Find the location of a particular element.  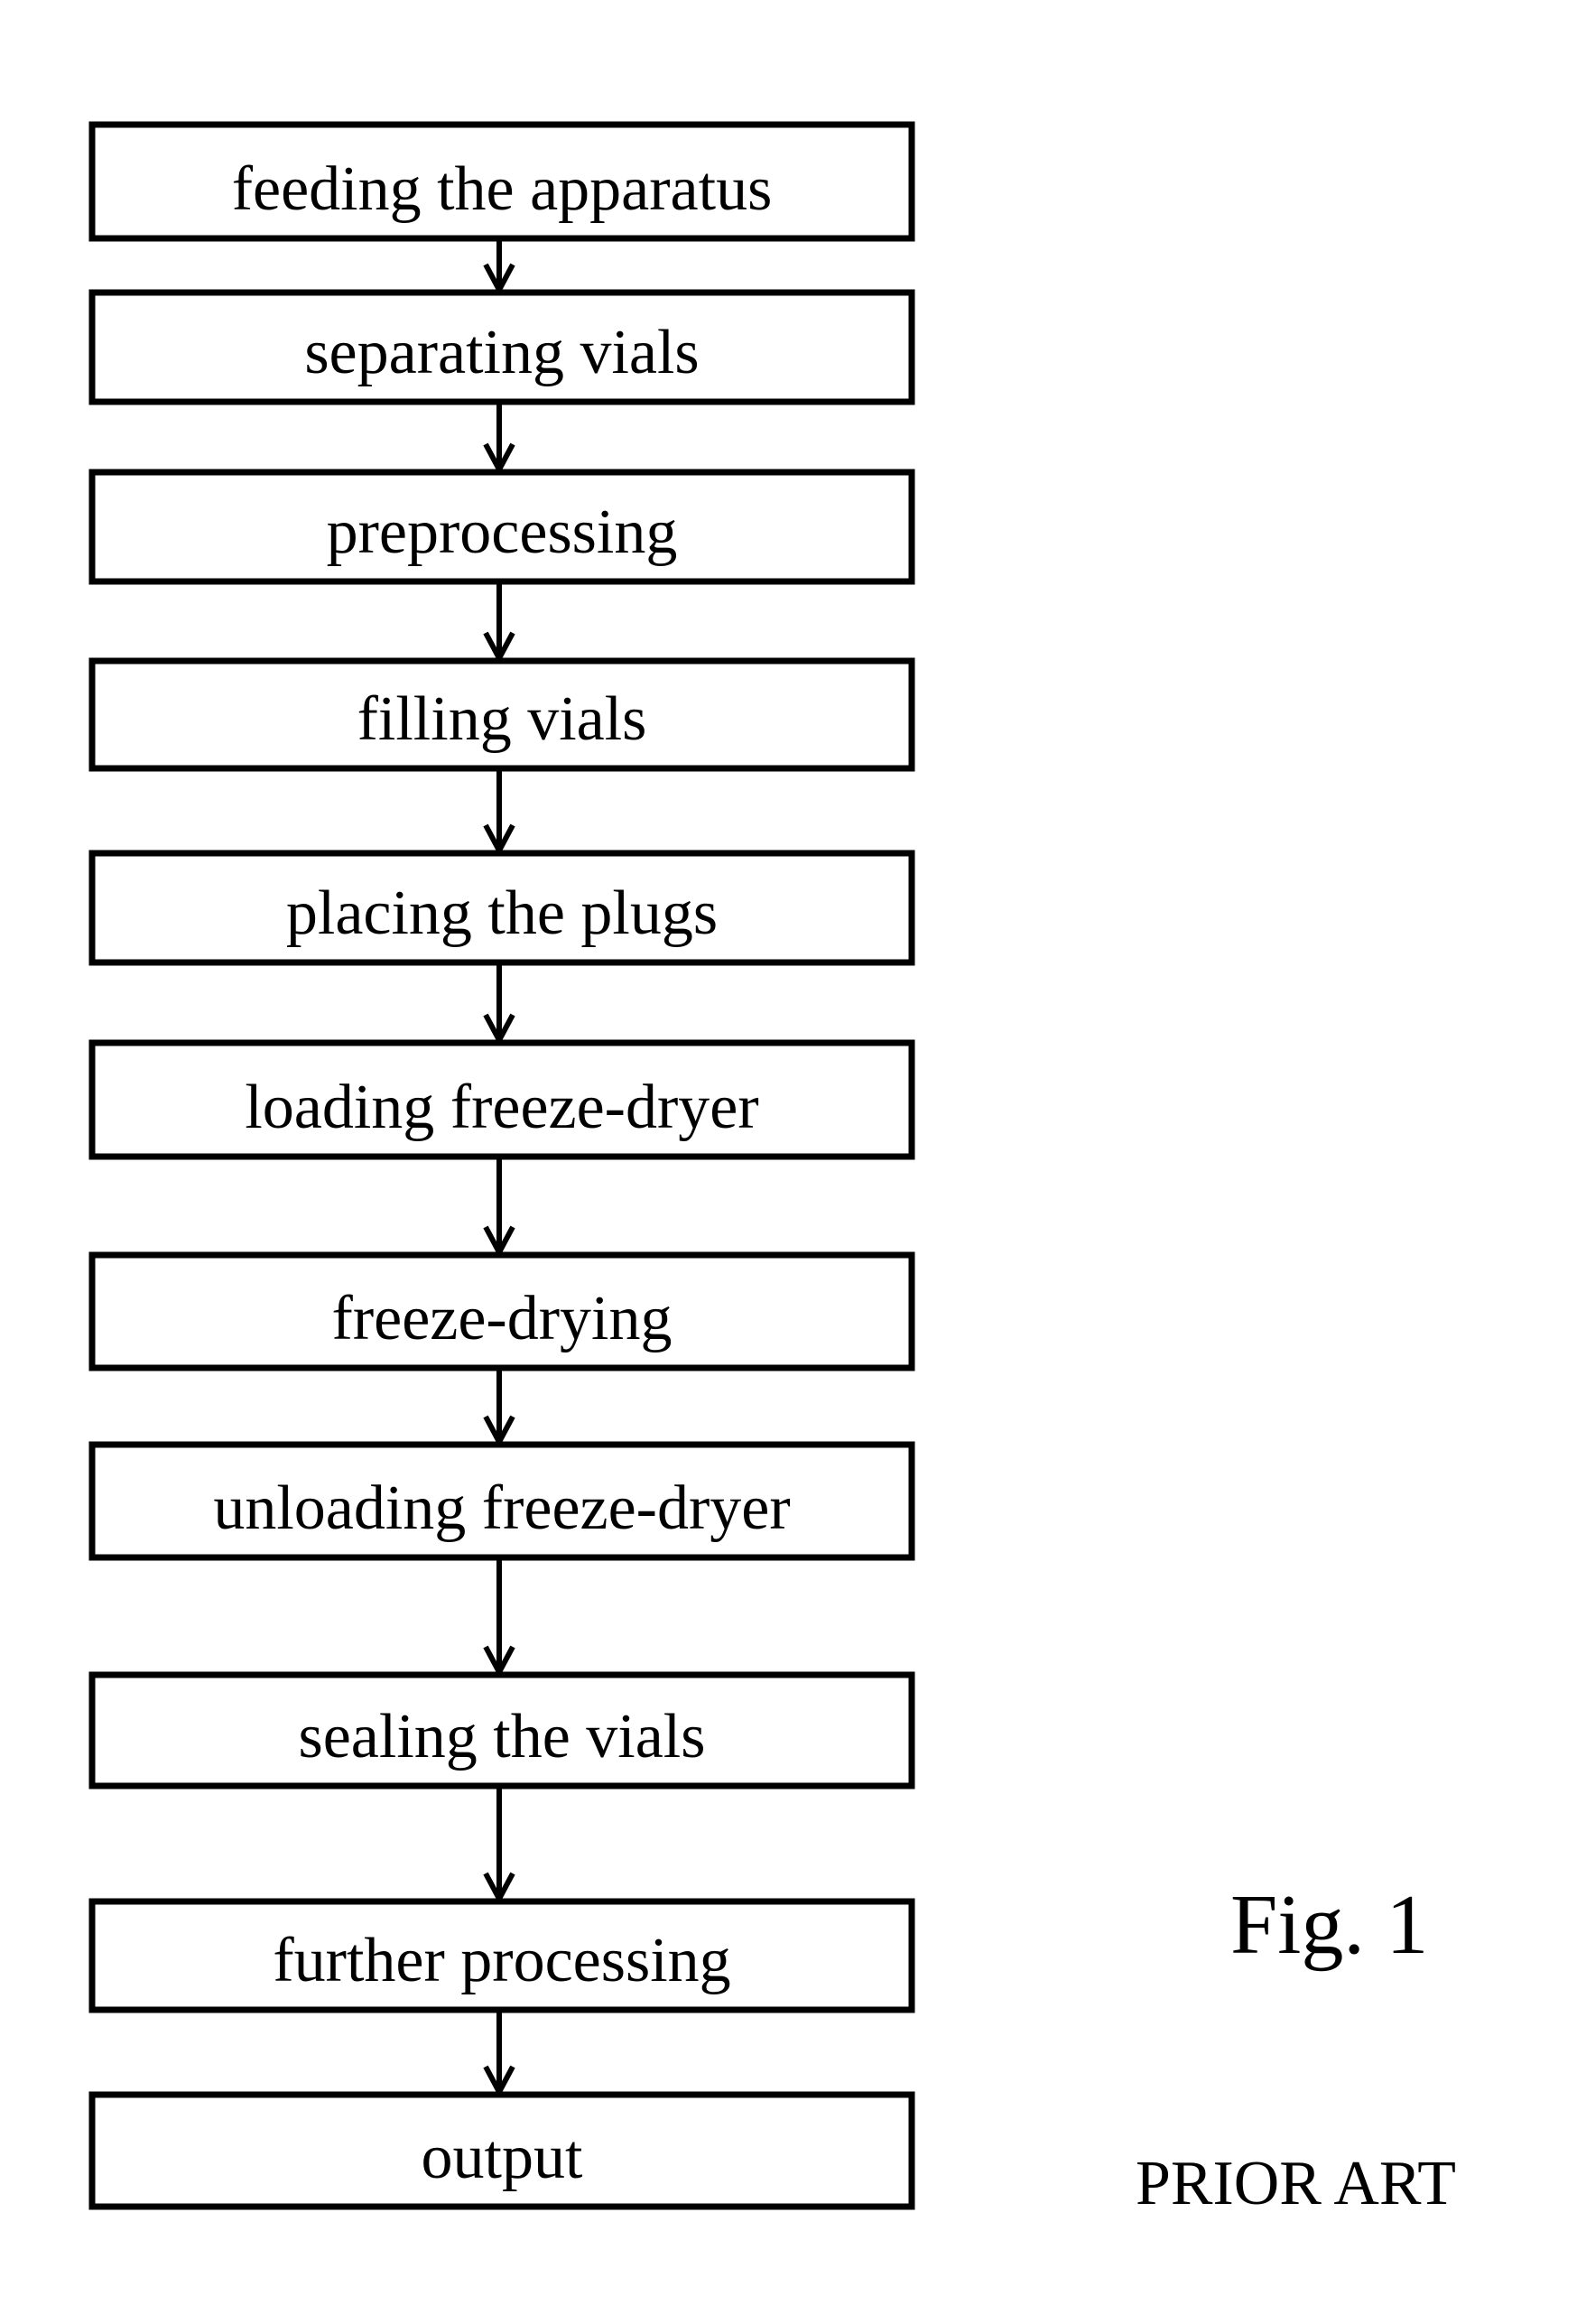

step-label: filling vials is located at coordinates (502, 719).